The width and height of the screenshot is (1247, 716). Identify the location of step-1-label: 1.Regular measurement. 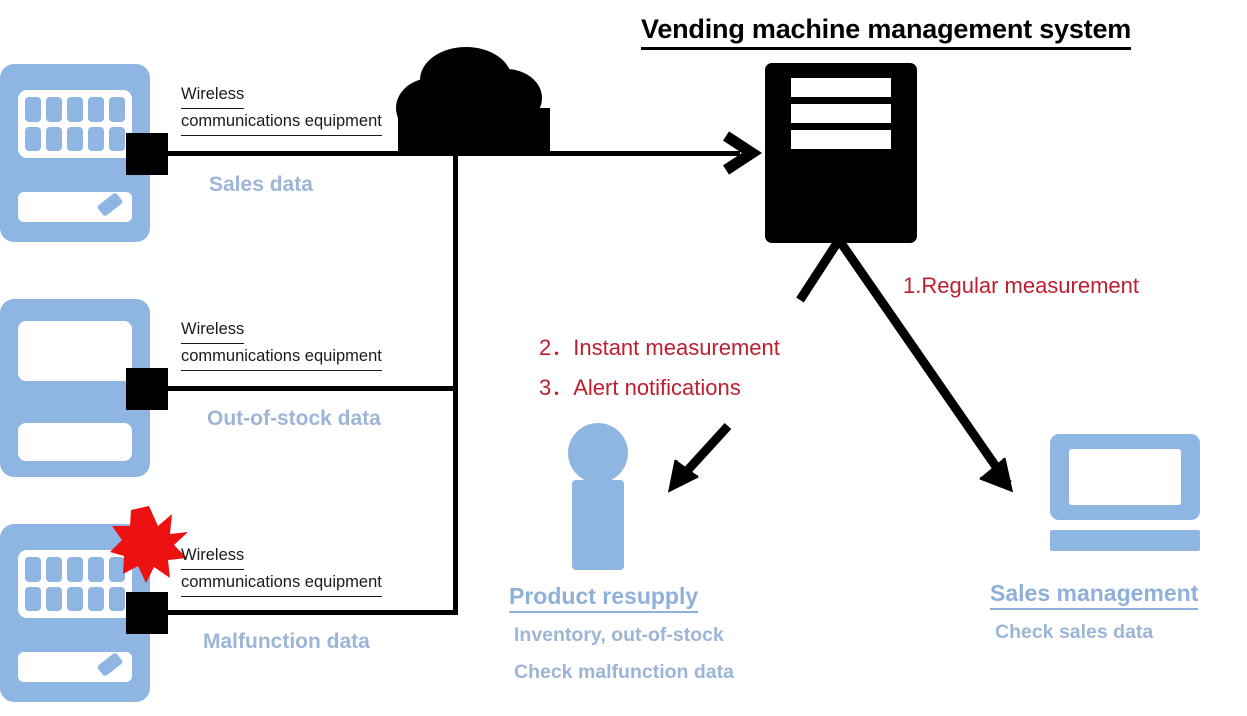
(1021, 285).